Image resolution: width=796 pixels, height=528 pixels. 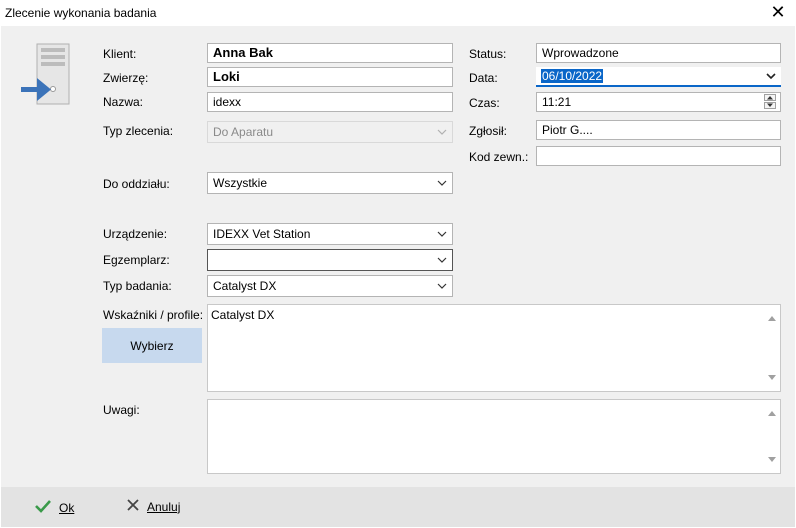 I want to click on typ-badania-label: Typ badania:, so click(x=137, y=286).